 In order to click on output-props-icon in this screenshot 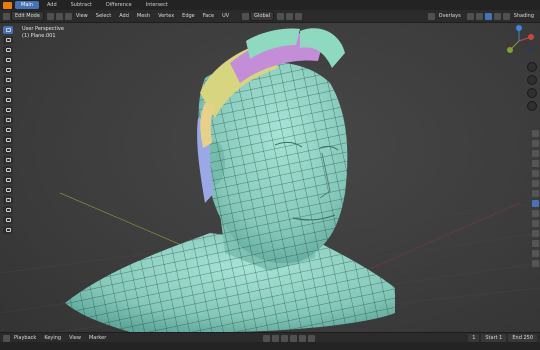, I will do `click(535, 153)`.